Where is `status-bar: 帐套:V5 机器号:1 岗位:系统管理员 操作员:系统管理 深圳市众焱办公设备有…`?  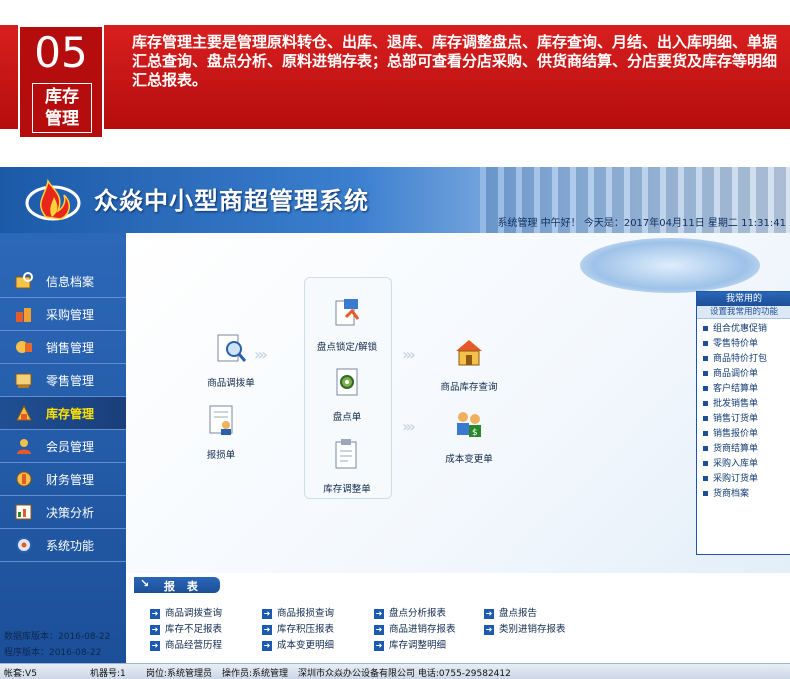
status-bar: 帐套:V5 机器号:1 岗位:系统管理员 操作员:系统管理 深圳市众焱办公设备有… is located at coordinates (395, 671).